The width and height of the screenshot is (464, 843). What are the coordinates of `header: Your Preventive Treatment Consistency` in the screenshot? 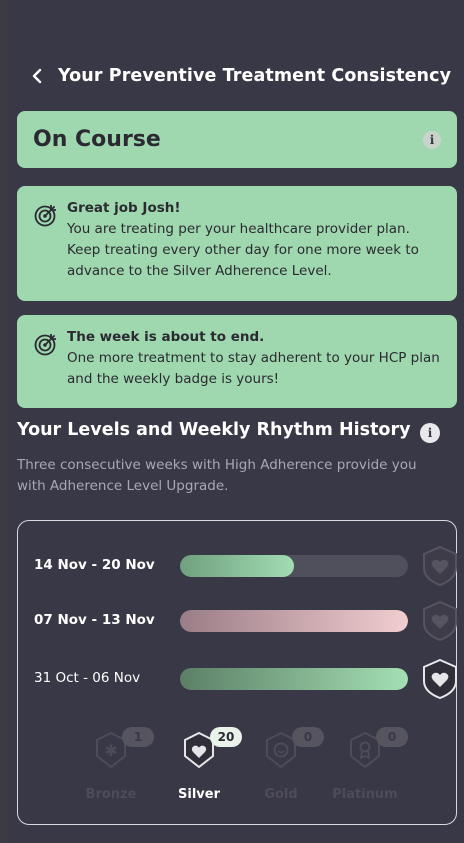 It's located at (237, 76).